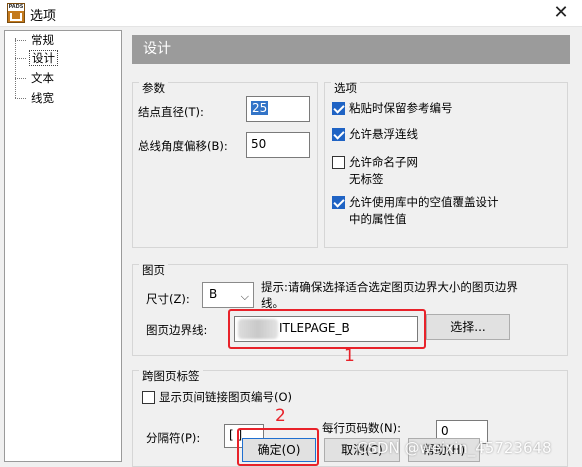 The image size is (582, 467). What do you see at coordinates (171, 376) in the screenshot?
I see `cross-sheet-group-title: 跨图页标签` at bounding box center [171, 376].